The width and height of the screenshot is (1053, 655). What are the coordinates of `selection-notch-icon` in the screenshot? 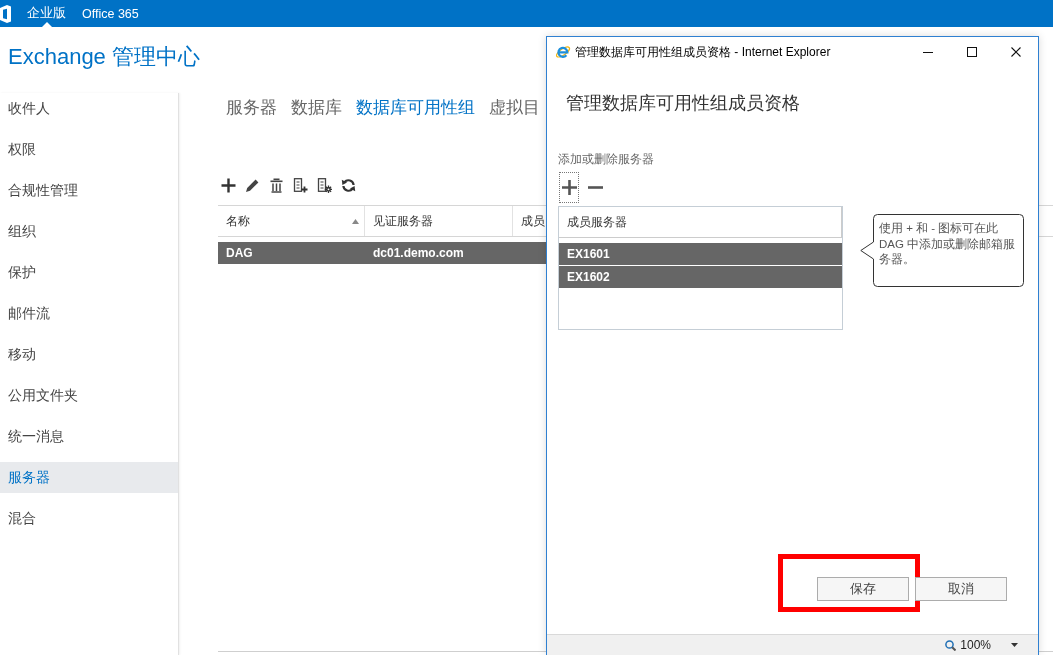 It's located at (46, 24).